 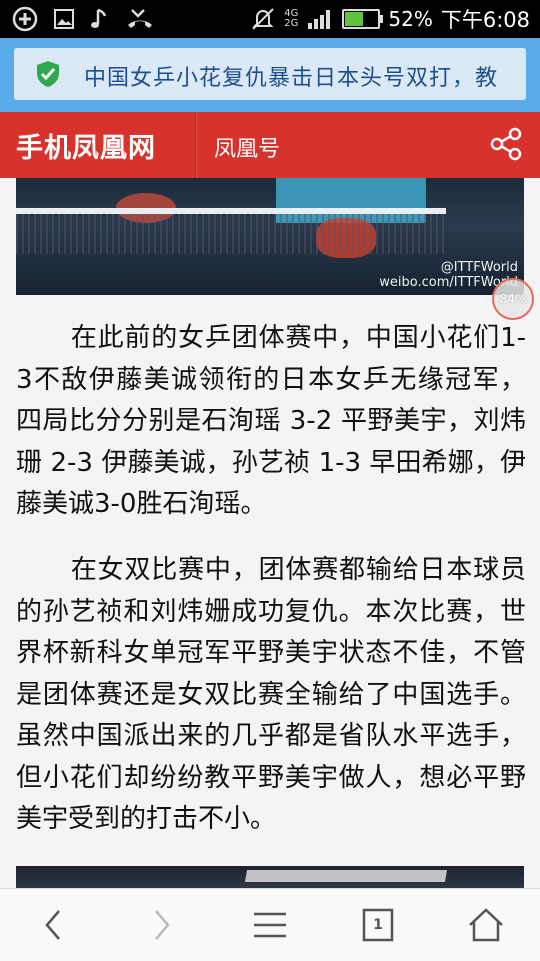 I want to click on home-button, so click(x=486, y=925).